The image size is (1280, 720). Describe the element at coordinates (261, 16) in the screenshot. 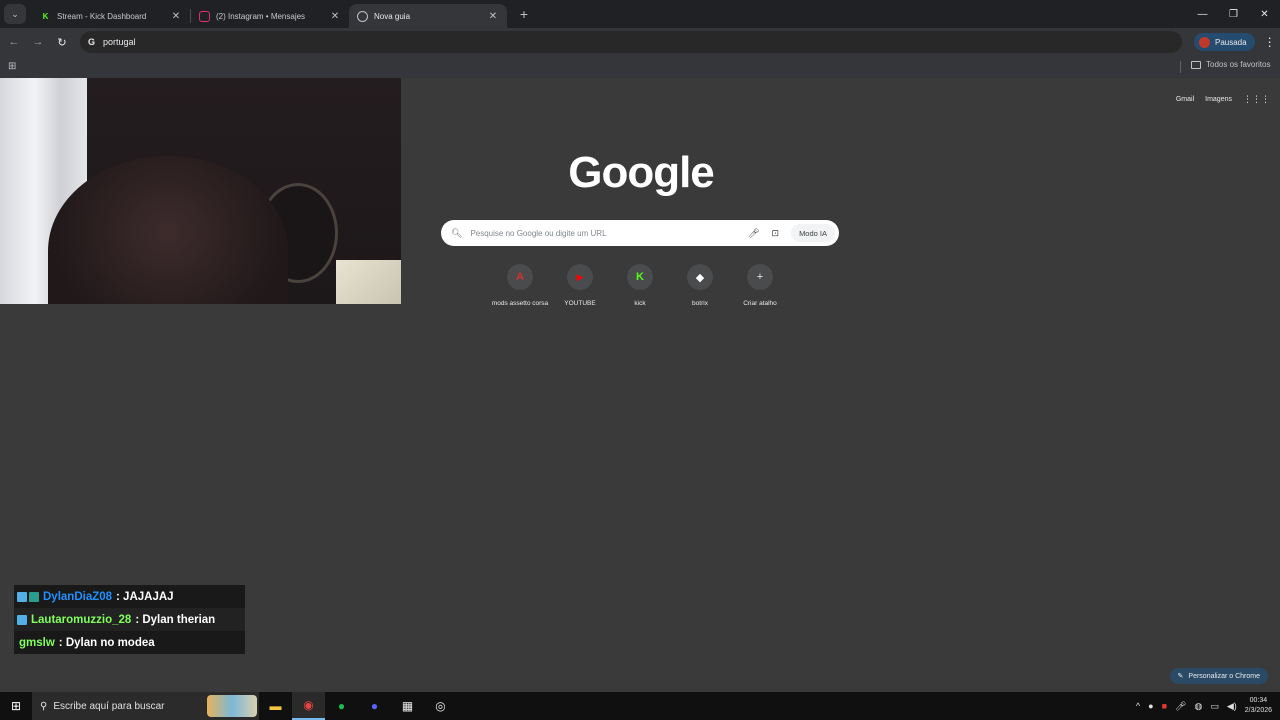

I see `tab-title: (2) Instagram • Mensajes` at that location.